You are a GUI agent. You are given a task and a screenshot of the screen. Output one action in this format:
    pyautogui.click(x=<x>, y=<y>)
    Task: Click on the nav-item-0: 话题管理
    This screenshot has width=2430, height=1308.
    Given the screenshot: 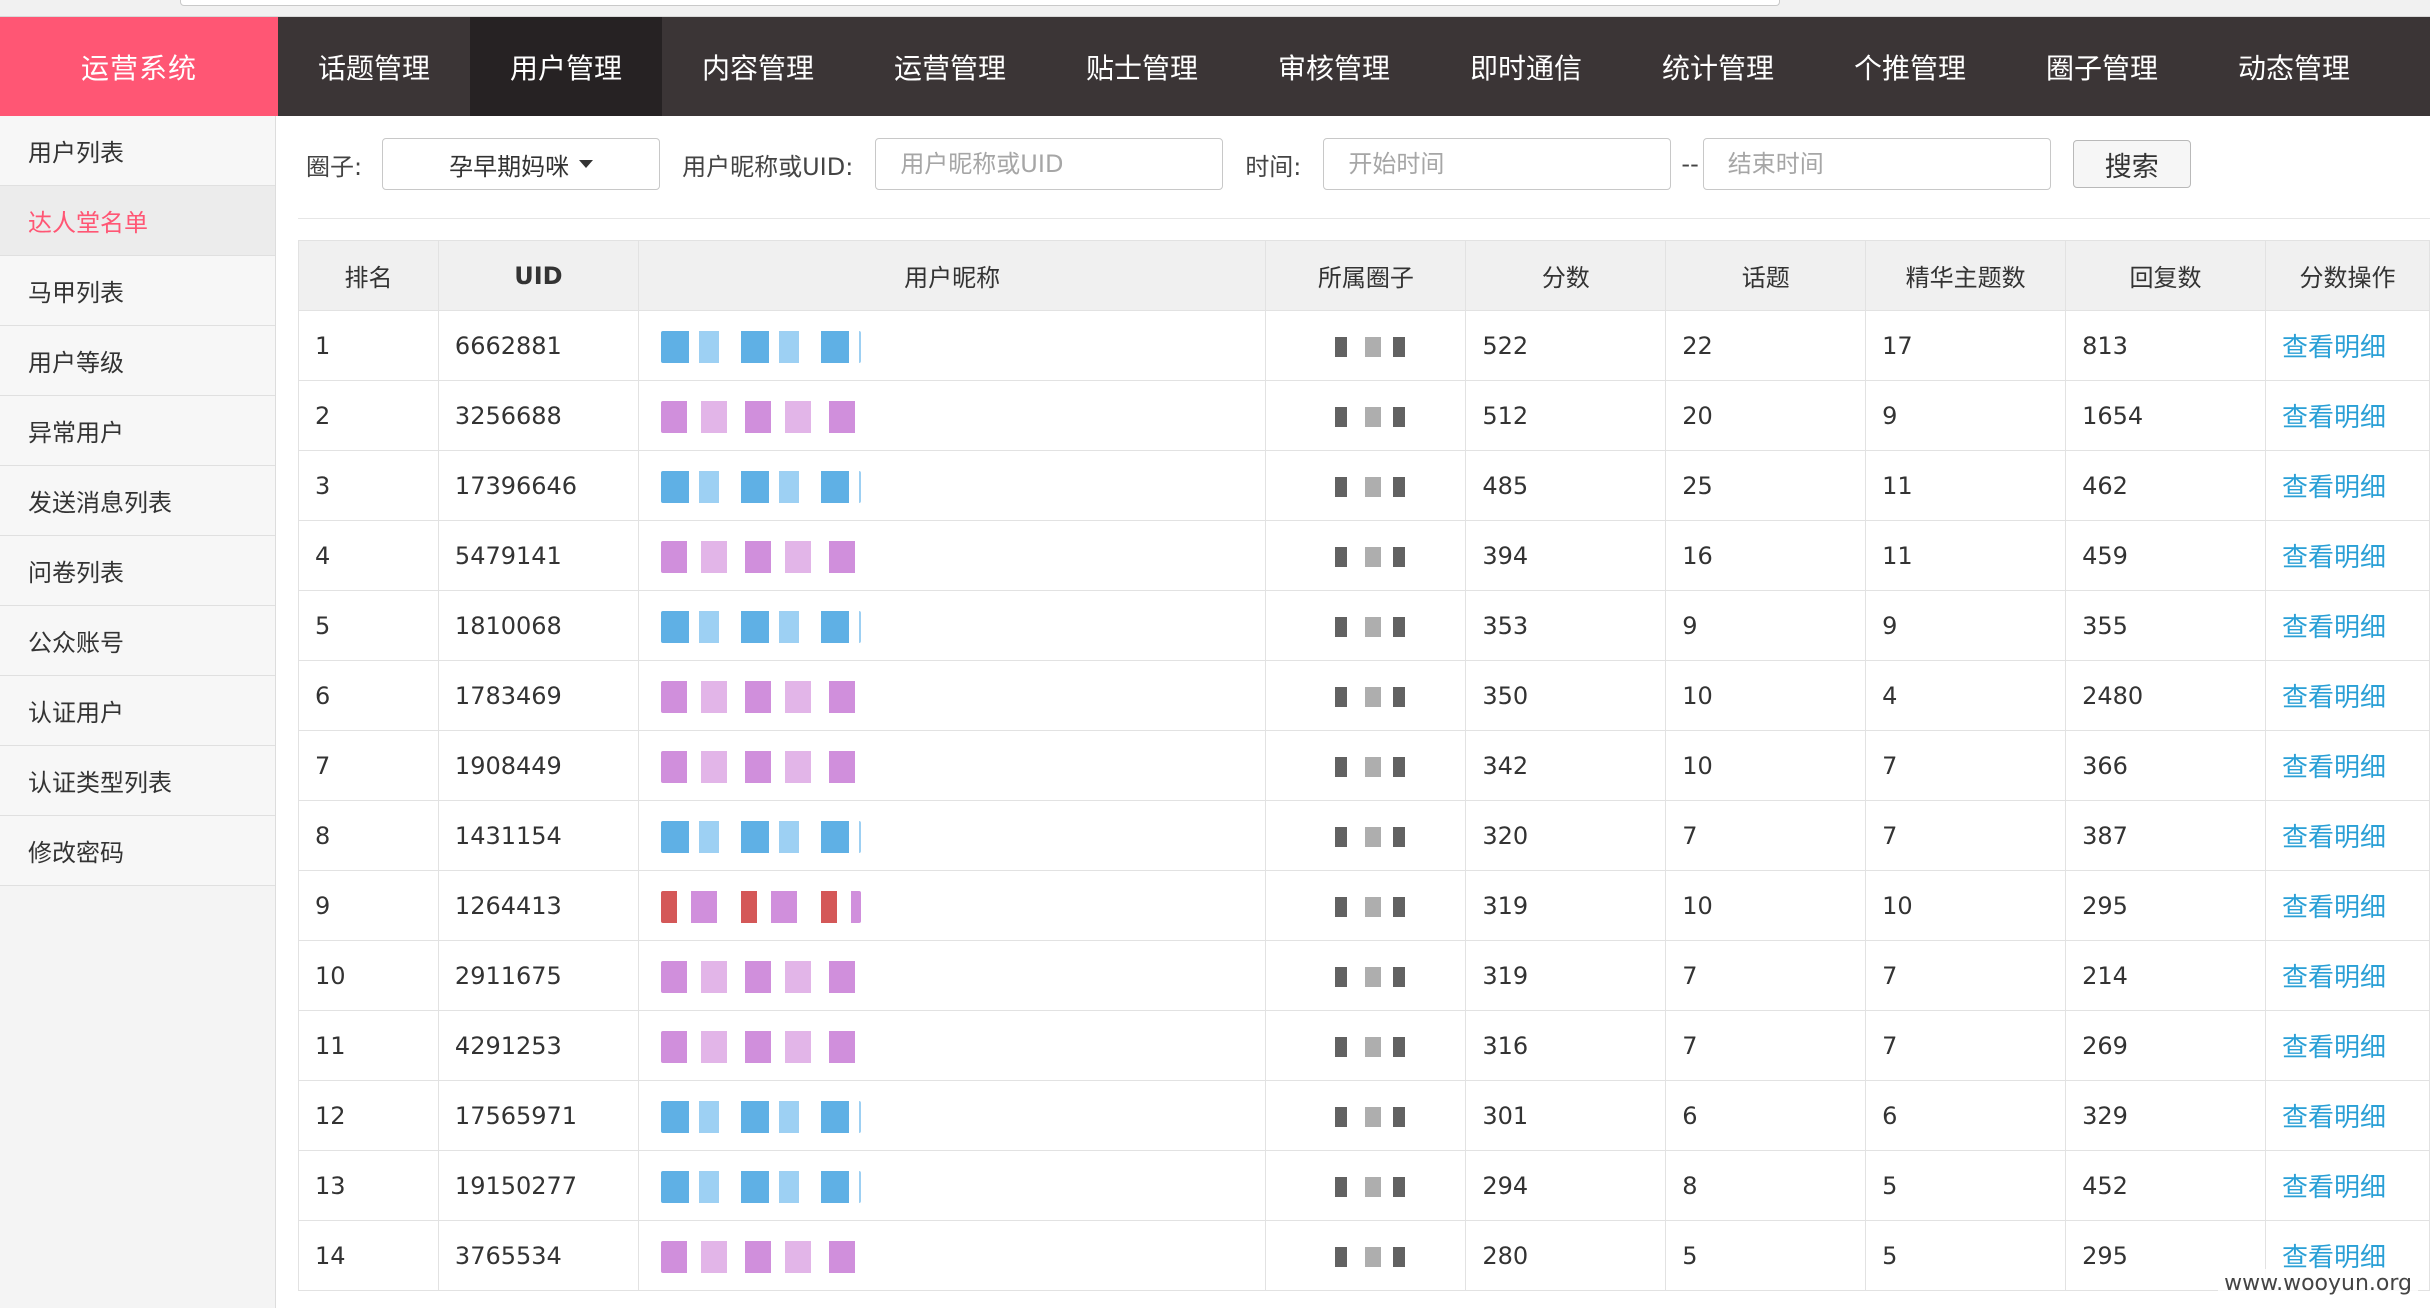 What is the action you would take?
    pyautogui.click(x=374, y=66)
    